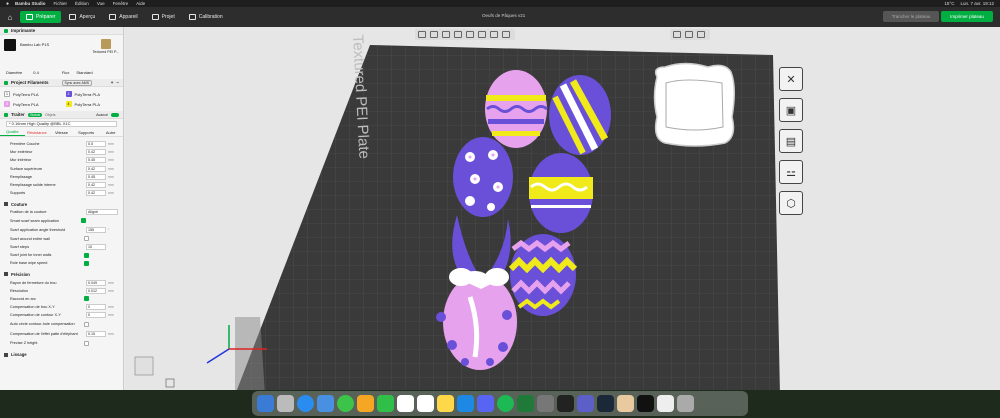 The image size is (1000, 418). I want to click on excel-icon, so click(525, 403).